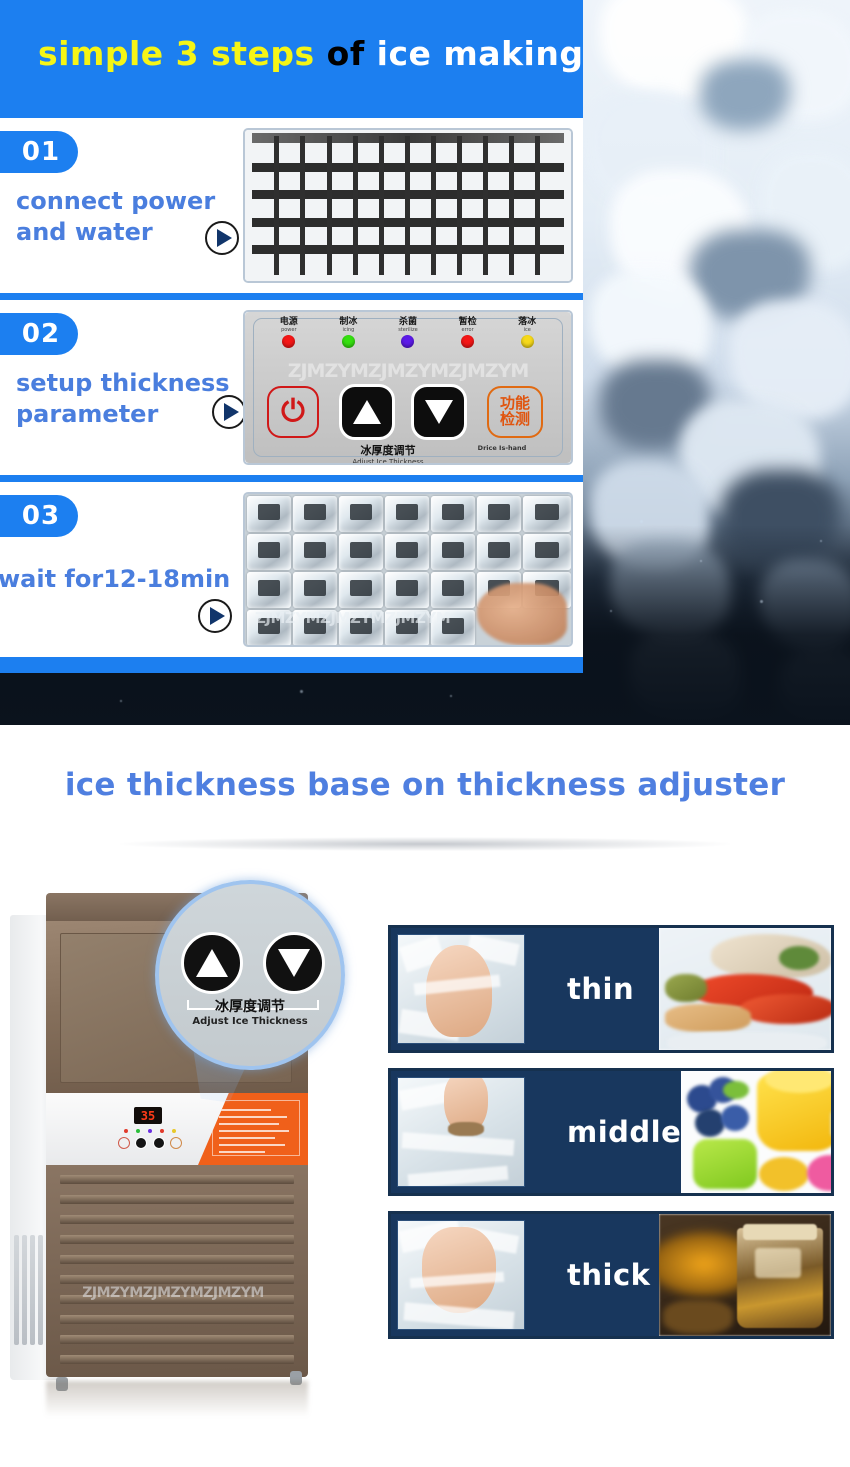 Image resolution: width=850 pixels, height=1467 pixels. I want to click on seafood-photo, so click(745, 989).